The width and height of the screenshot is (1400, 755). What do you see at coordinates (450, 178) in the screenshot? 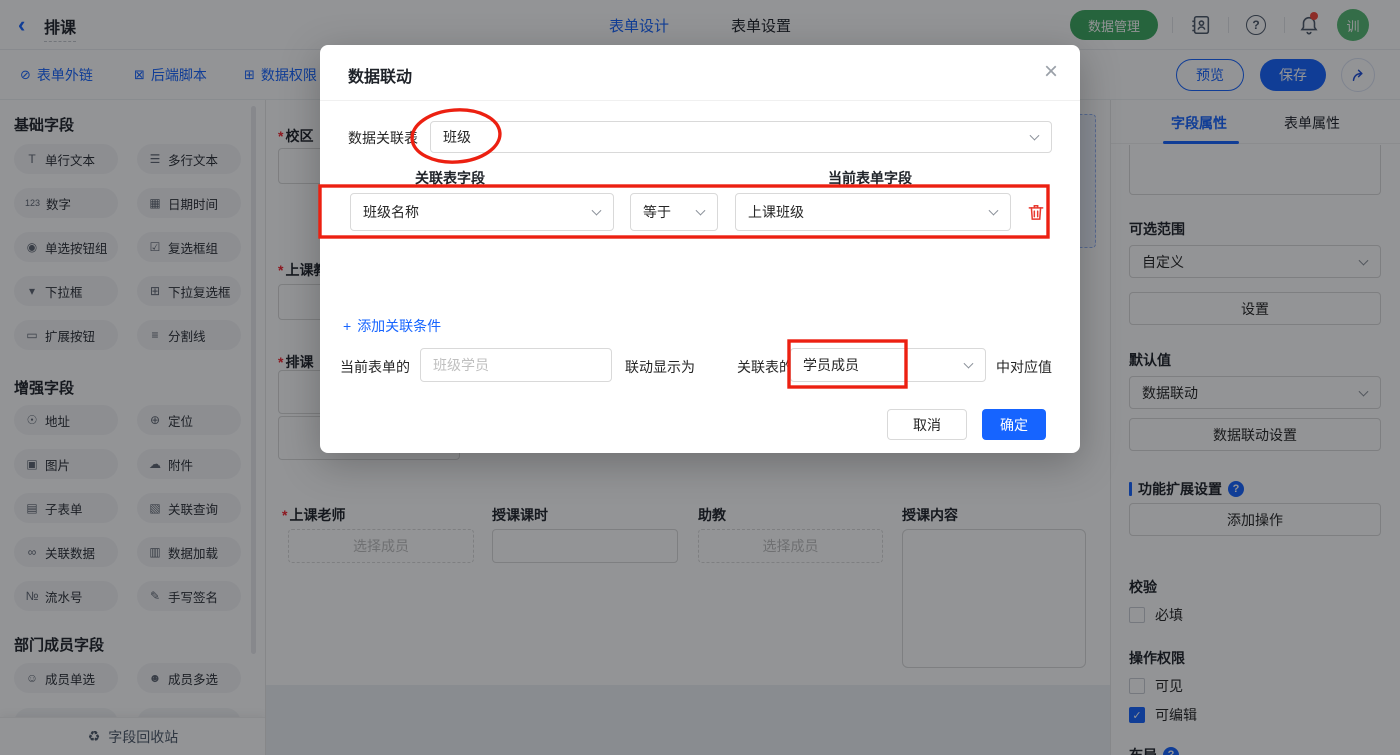
I see `column-header-related-field: 关联表字段` at bounding box center [450, 178].